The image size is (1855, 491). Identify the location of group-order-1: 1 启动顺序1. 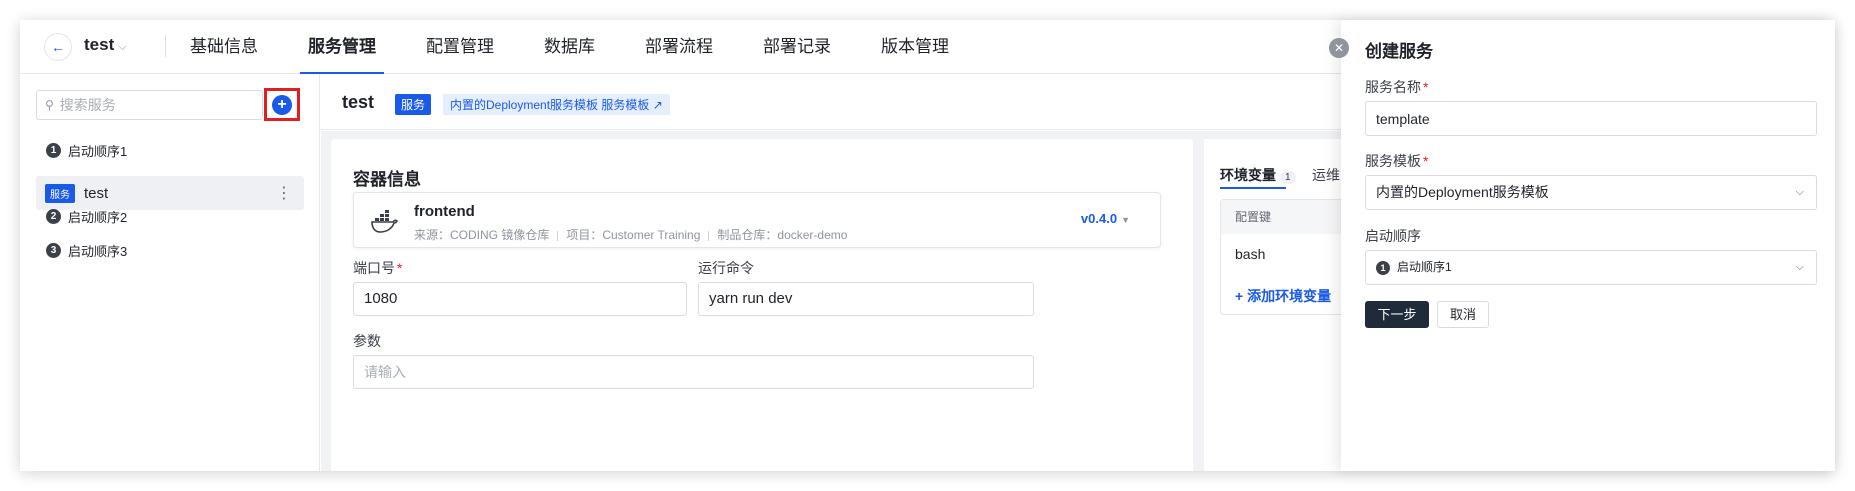
(86, 150).